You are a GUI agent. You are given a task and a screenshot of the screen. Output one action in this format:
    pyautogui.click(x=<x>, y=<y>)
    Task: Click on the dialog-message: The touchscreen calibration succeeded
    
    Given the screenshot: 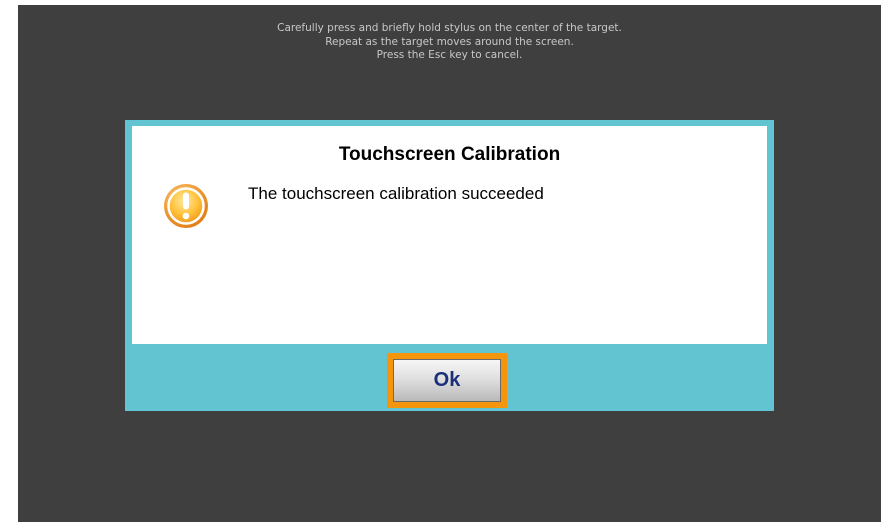 What is the action you would take?
    pyautogui.click(x=396, y=193)
    